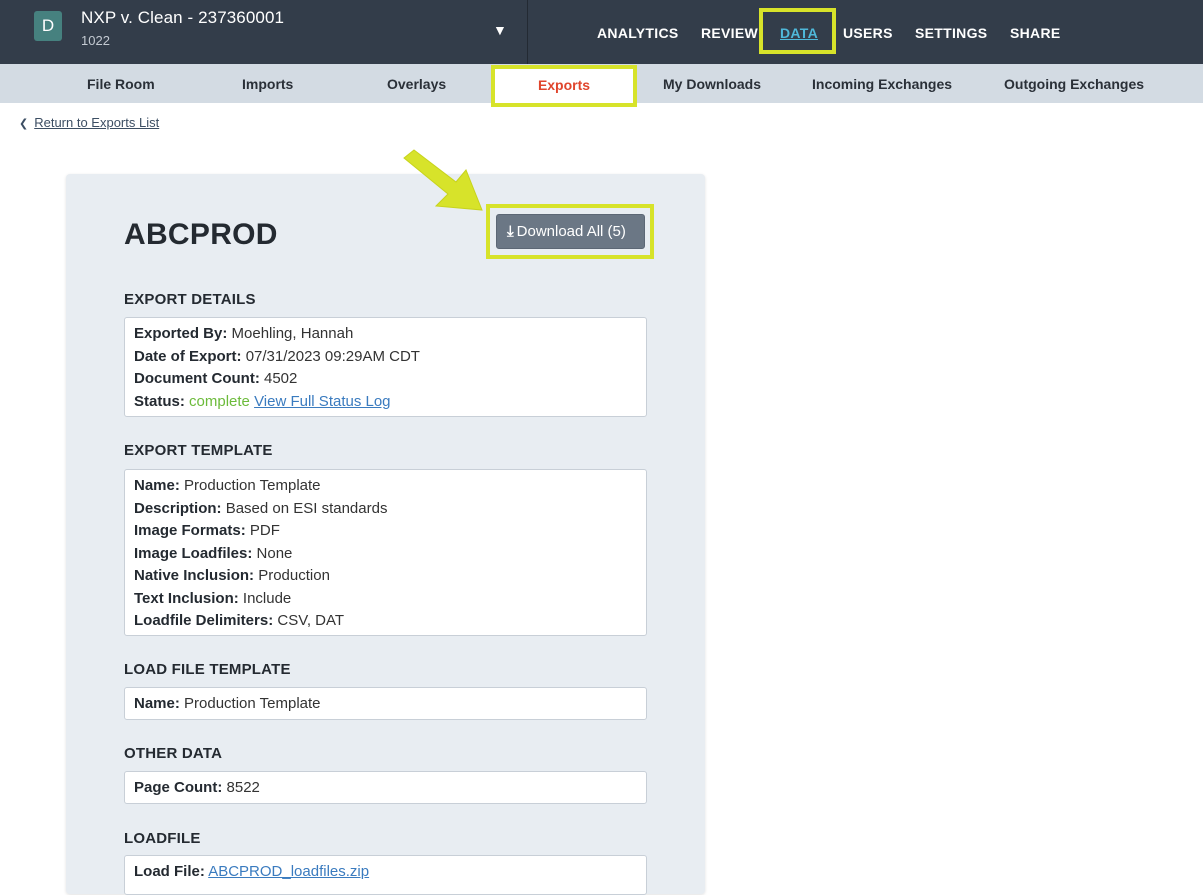  What do you see at coordinates (232, 575) in the screenshot?
I see `template-native-inclusion: Native Inclusion: Production` at bounding box center [232, 575].